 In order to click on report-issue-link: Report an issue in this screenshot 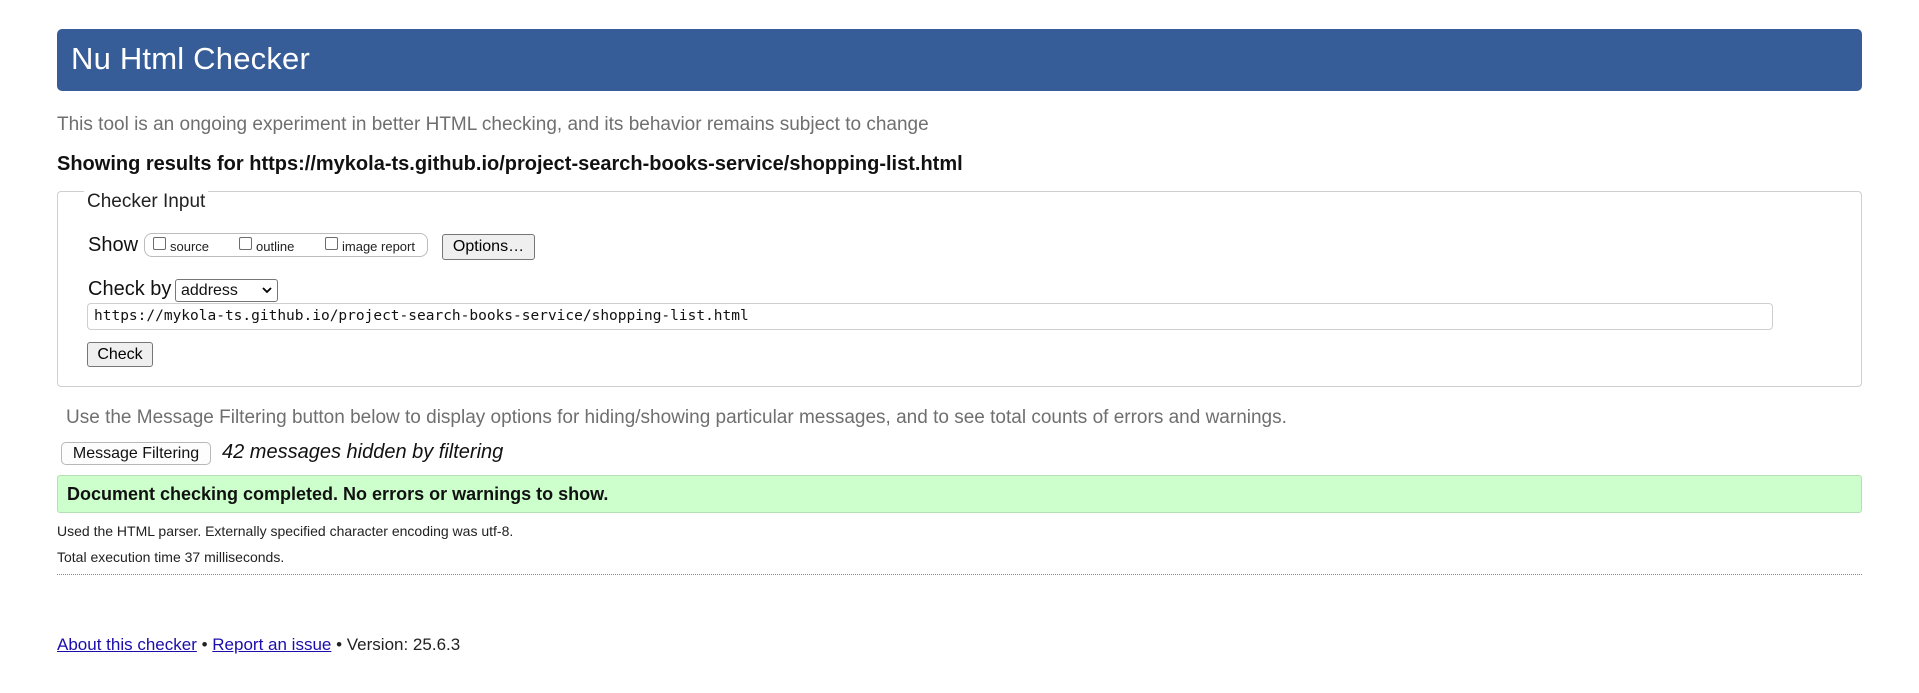, I will do `click(271, 644)`.